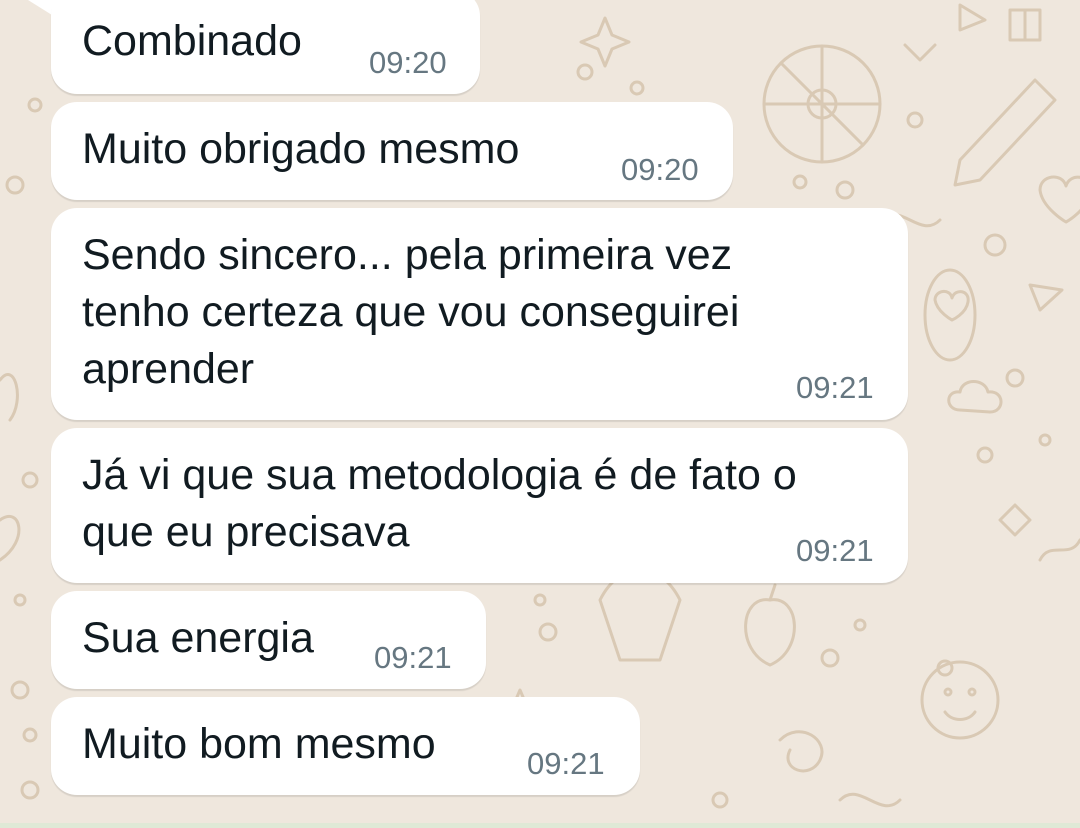 The width and height of the screenshot is (1080, 828). I want to click on message-text: Sua energia, so click(198, 638).